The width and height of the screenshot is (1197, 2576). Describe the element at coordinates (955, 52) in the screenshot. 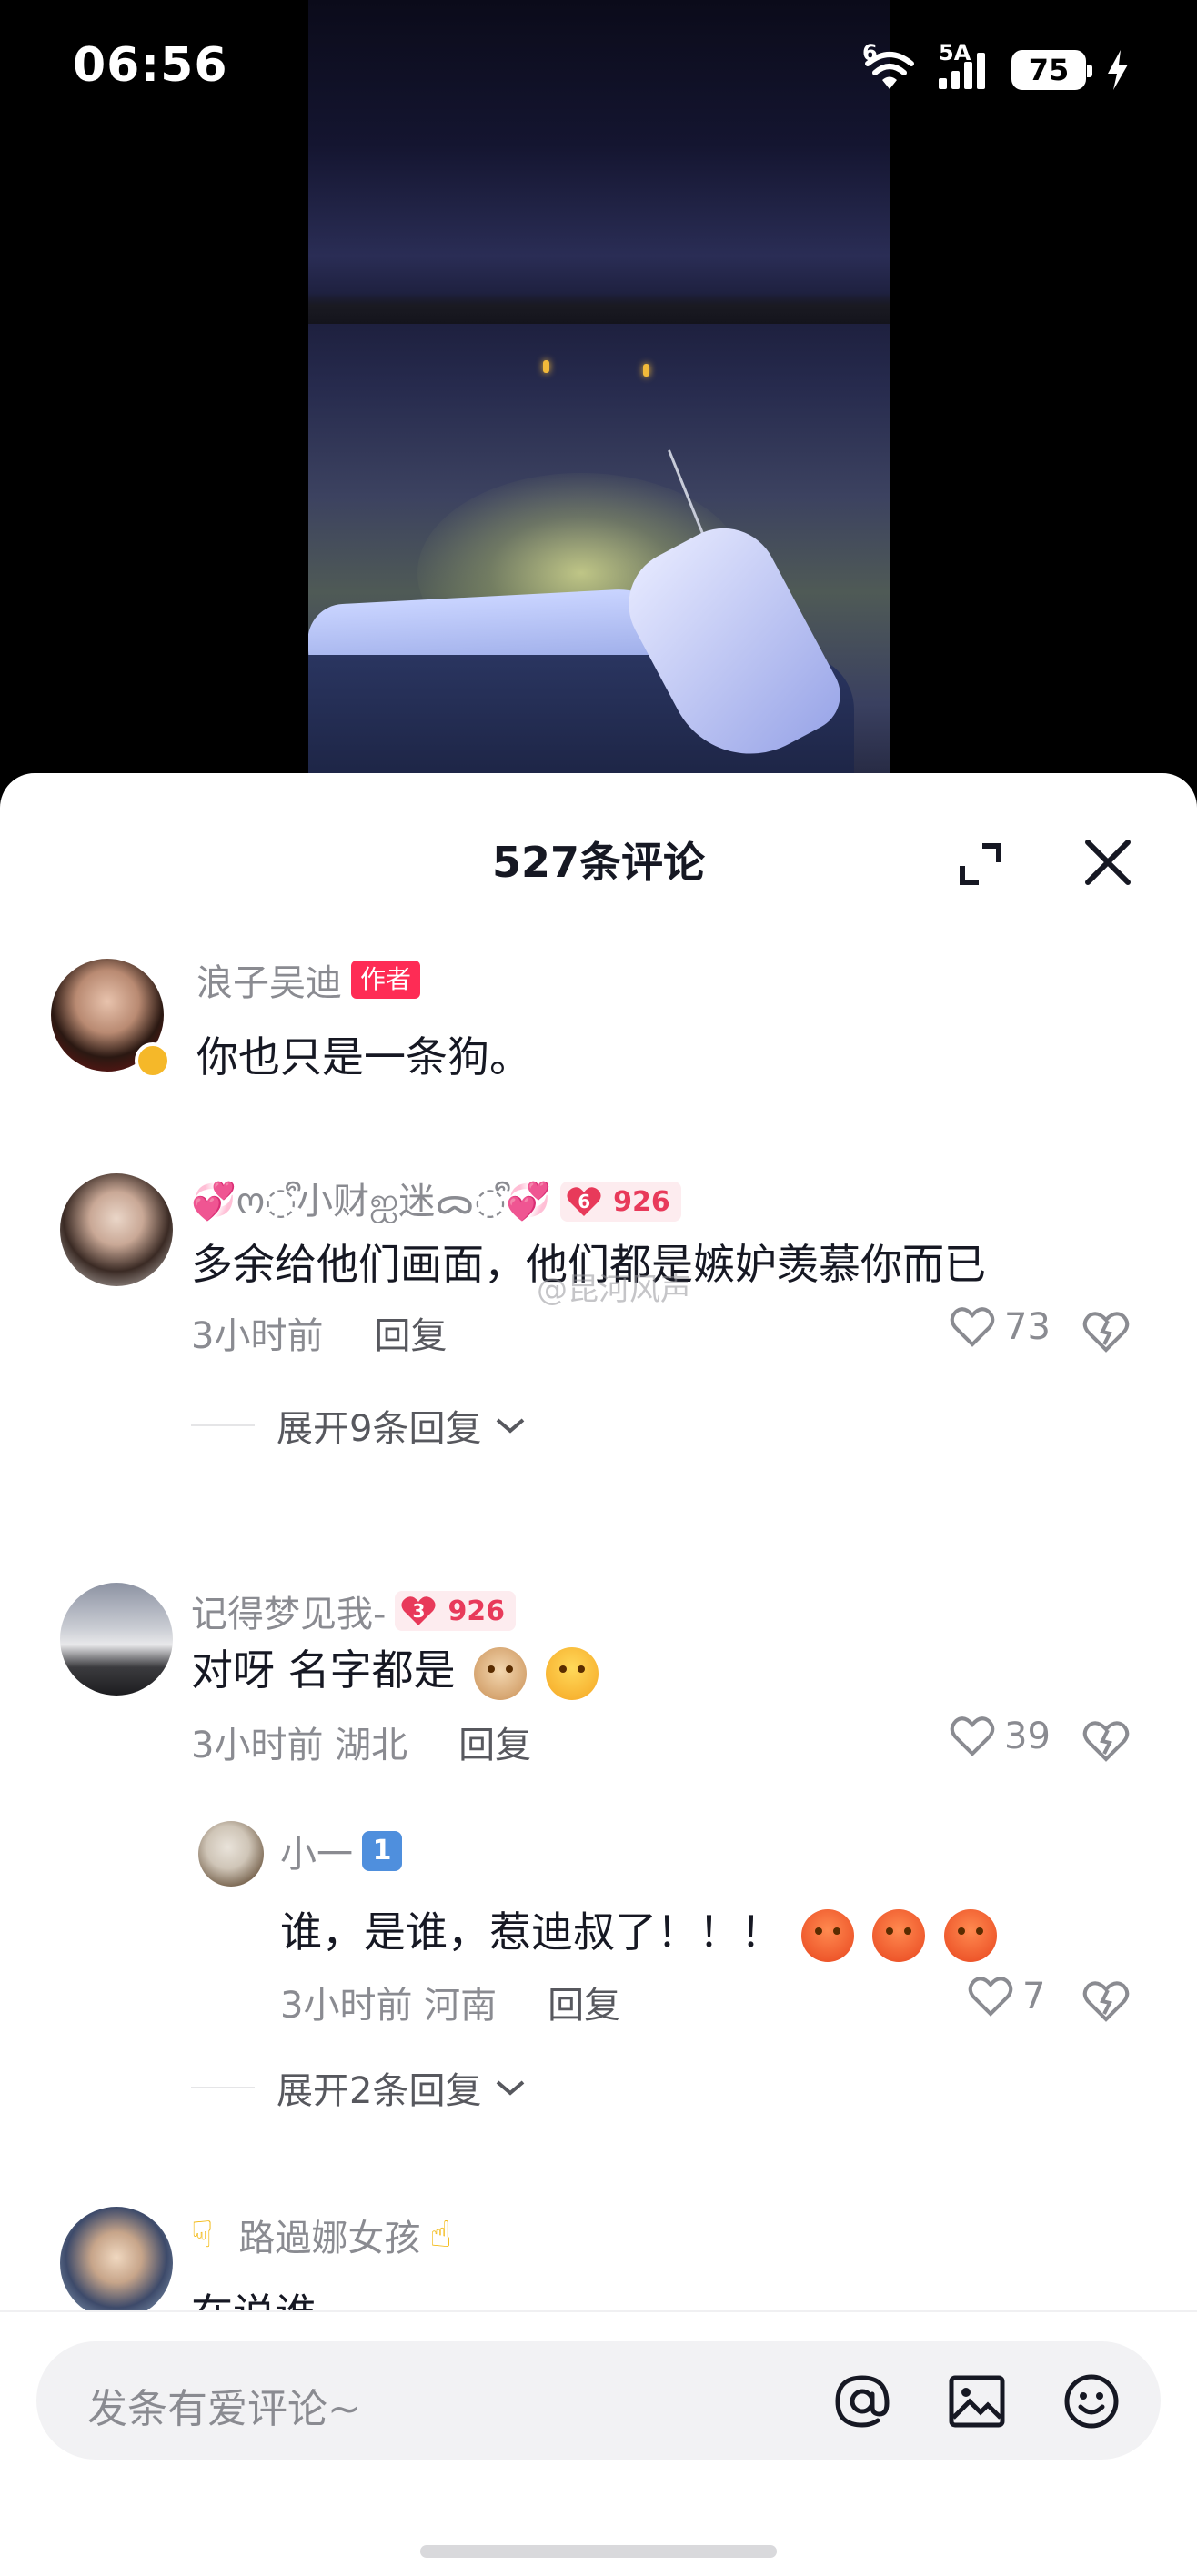

I see `network-label: 5A` at that location.